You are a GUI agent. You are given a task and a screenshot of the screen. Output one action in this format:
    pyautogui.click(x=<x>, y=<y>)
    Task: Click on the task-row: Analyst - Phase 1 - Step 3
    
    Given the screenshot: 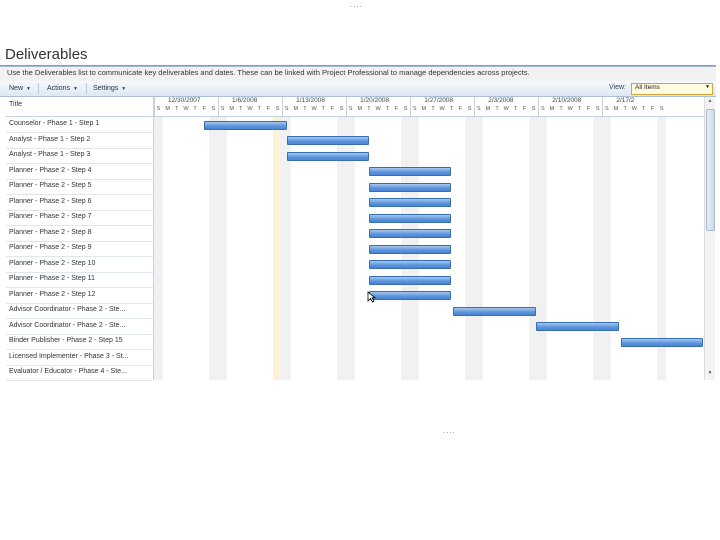 What is the action you would take?
    pyautogui.click(x=79, y=156)
    